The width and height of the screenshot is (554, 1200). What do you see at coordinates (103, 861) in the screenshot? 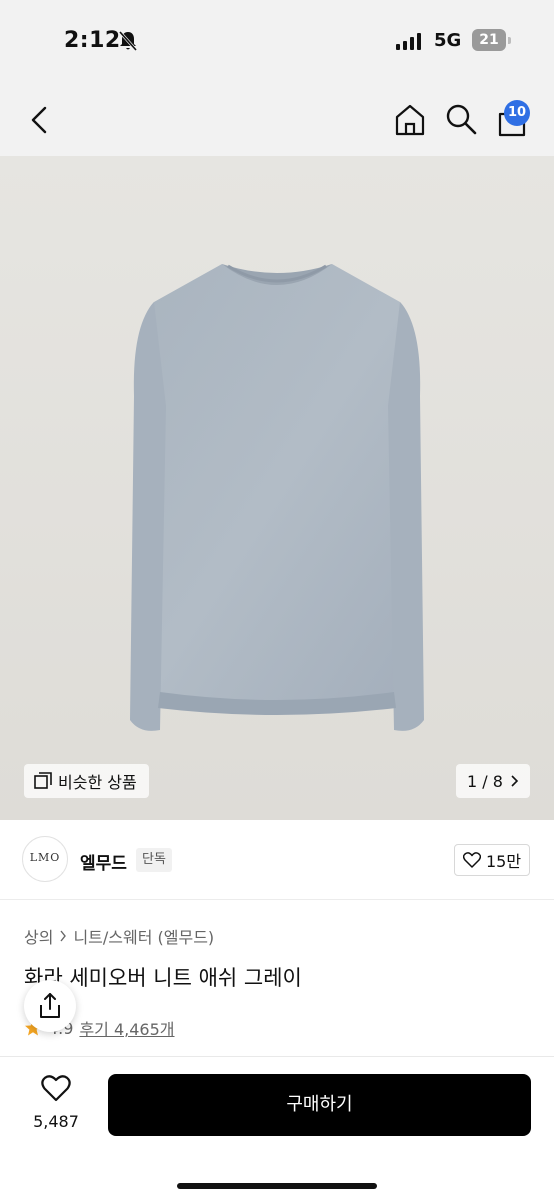
I see `brand-name: 엘무드` at bounding box center [103, 861].